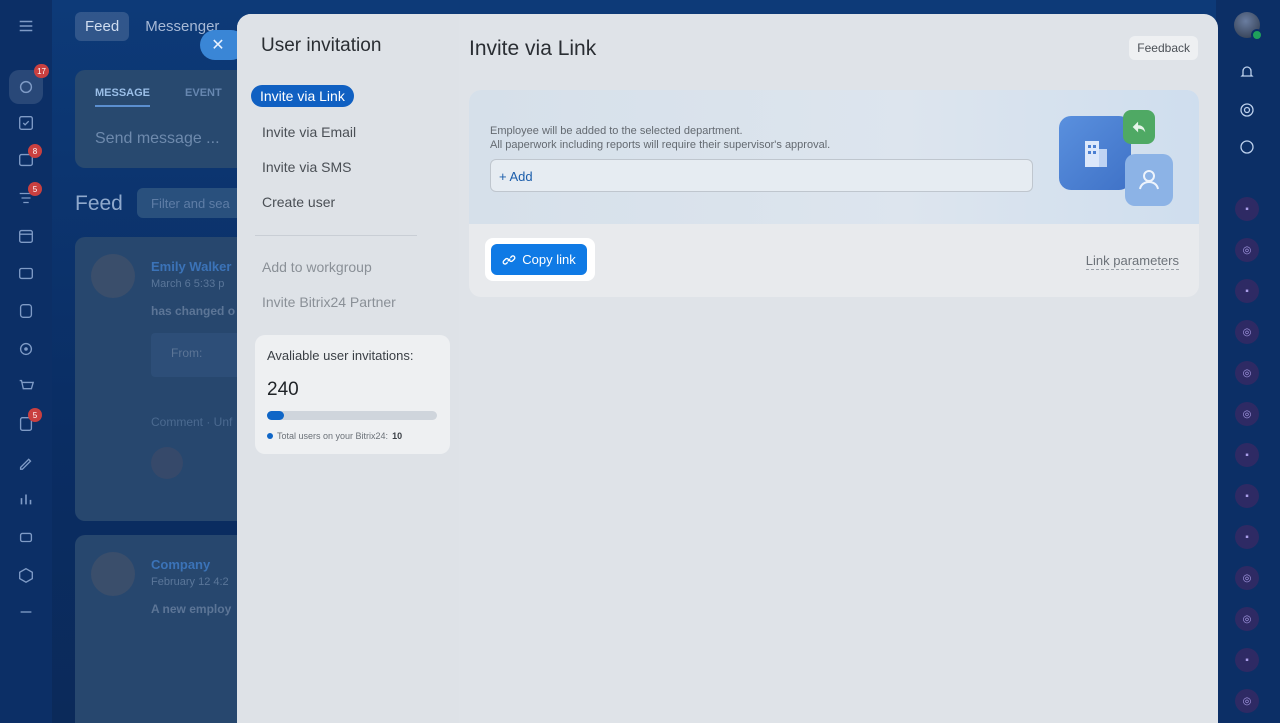  Describe the element at coordinates (26, 361) in the screenshot. I see `left-sidebar: 17 8 5 5` at that location.